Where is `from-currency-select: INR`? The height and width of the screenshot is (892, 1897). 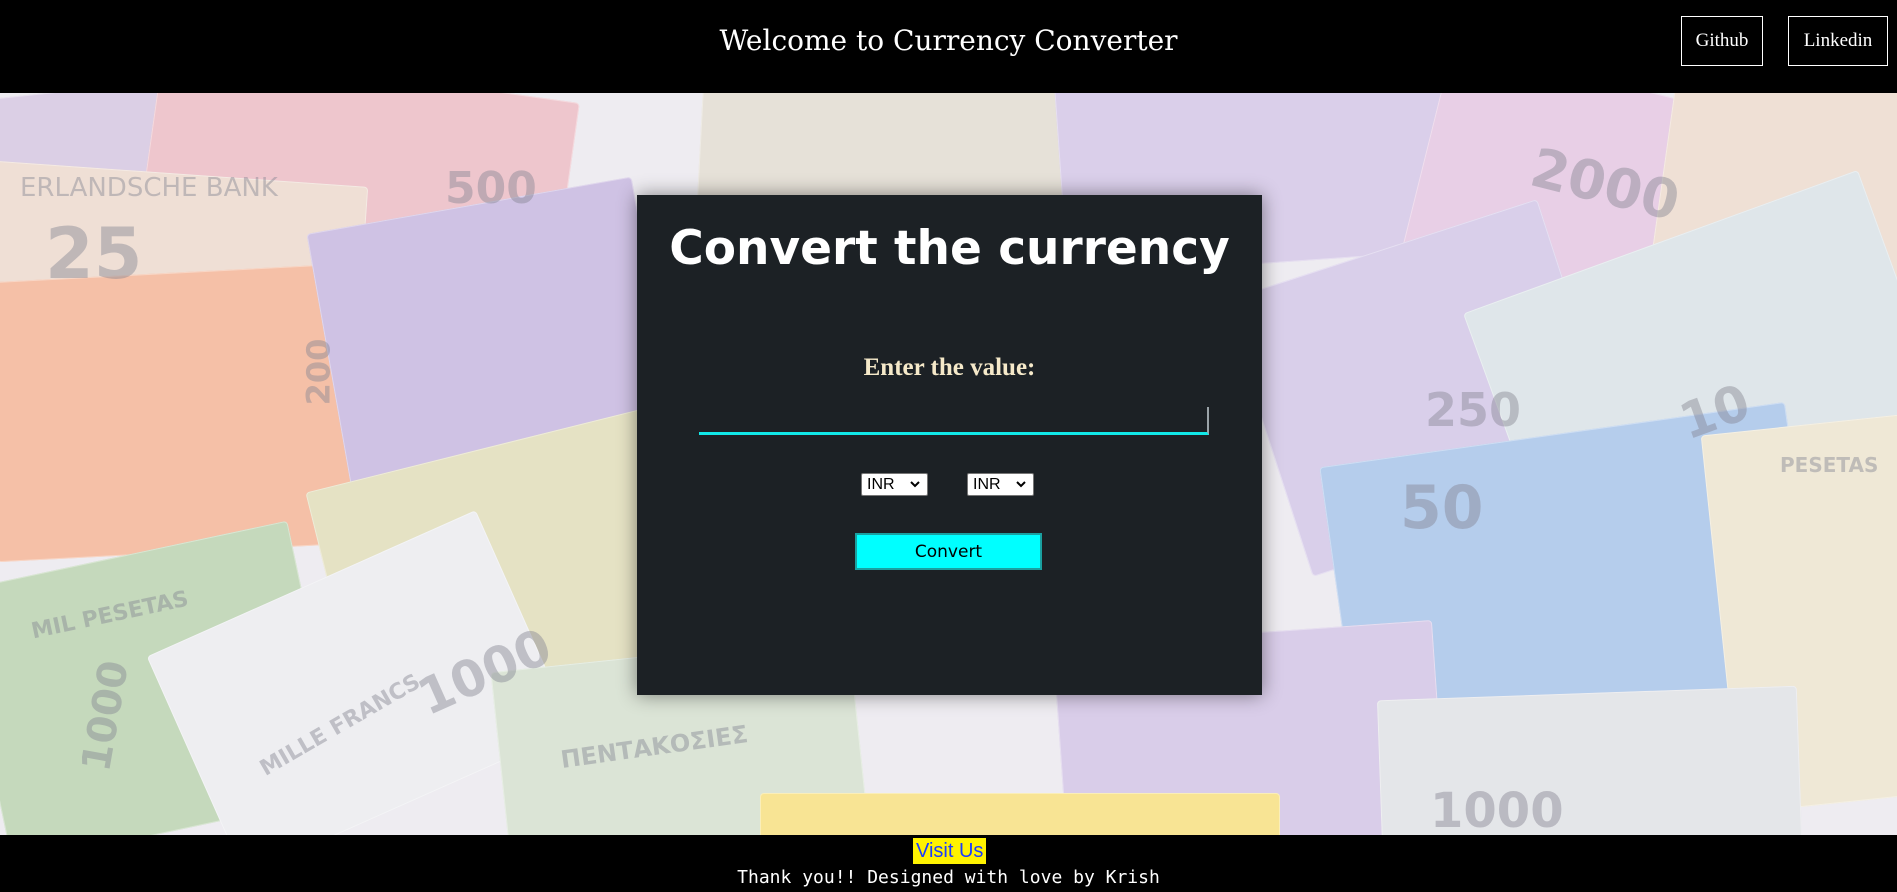
from-currency-select: INR is located at coordinates (894, 484).